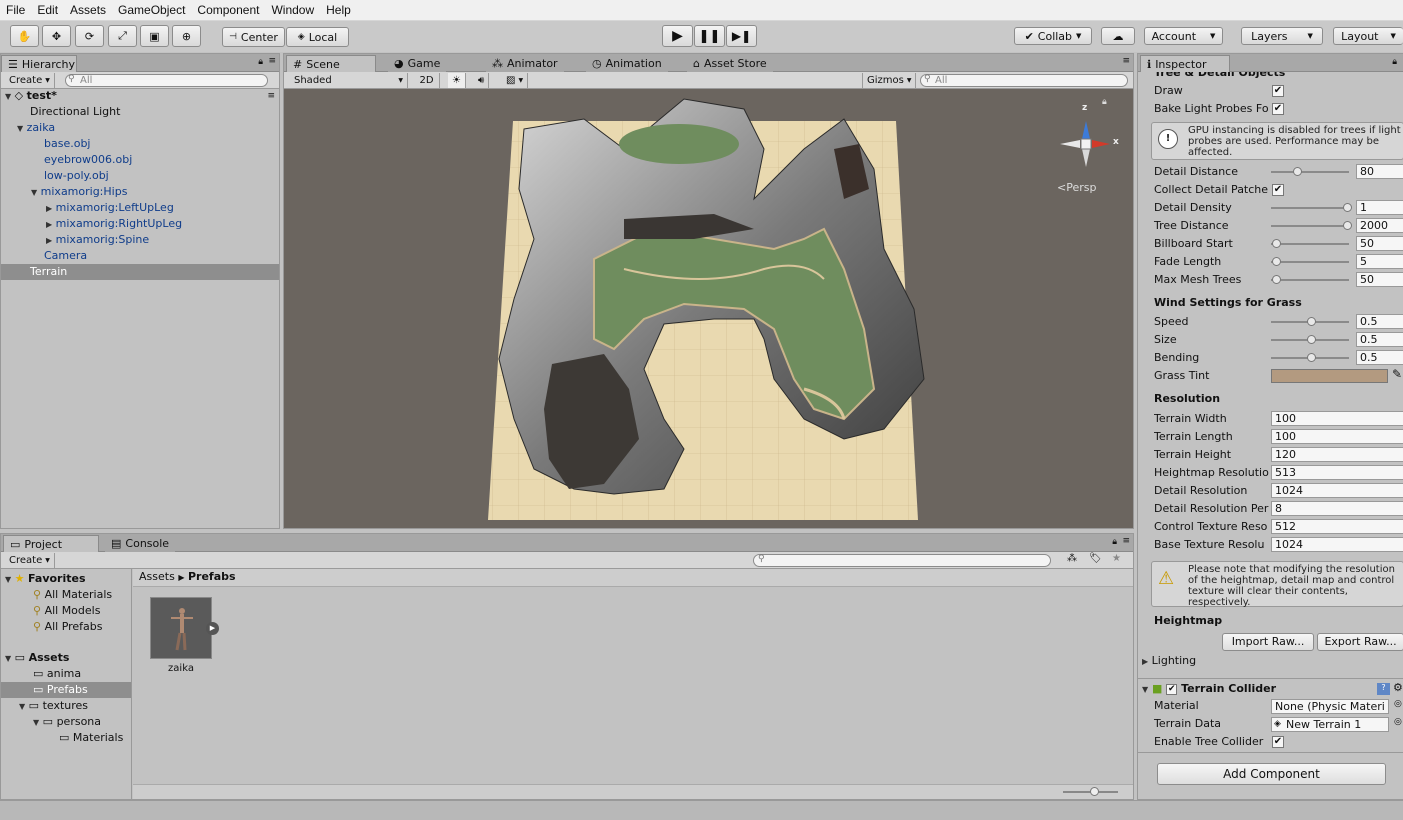  I want to click on resolution-value-field: 100, so click(1337, 436).